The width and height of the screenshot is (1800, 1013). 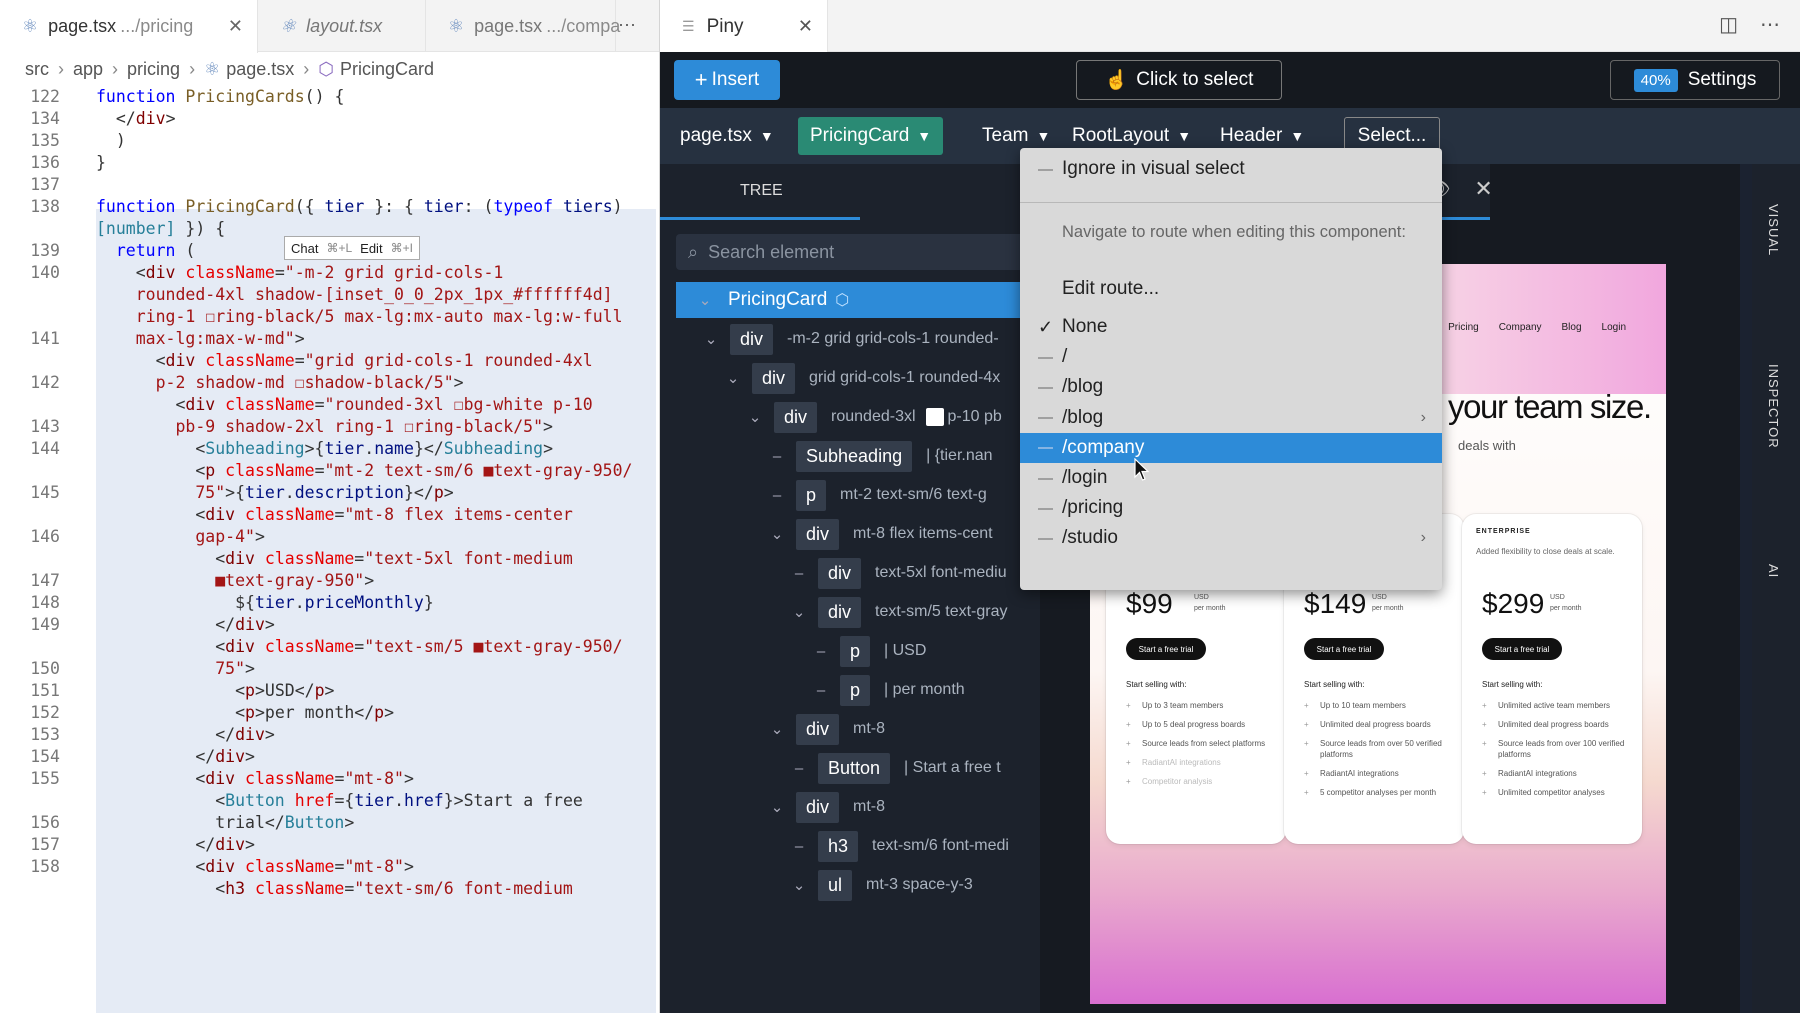 What do you see at coordinates (760, 192) in the screenshot?
I see `tab-tree: TREE` at bounding box center [760, 192].